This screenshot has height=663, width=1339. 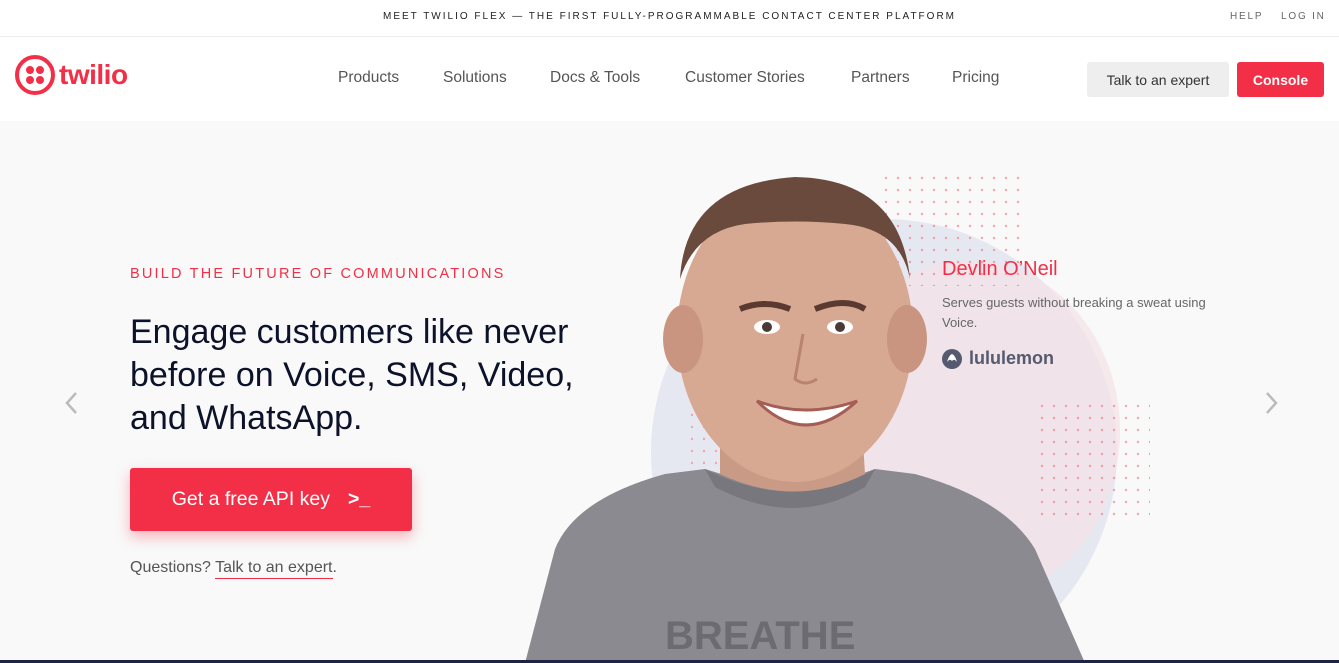 I want to click on chevron-right-icon, so click(x=1271, y=403).